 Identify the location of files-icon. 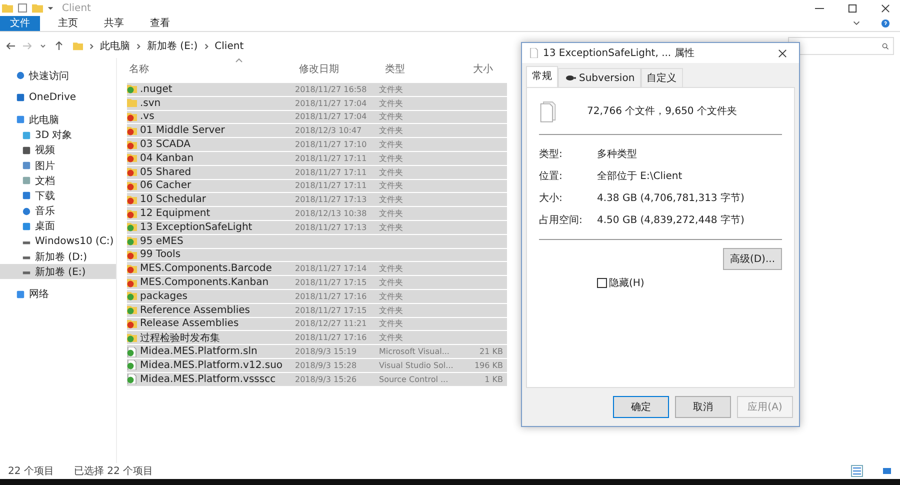
(548, 111).